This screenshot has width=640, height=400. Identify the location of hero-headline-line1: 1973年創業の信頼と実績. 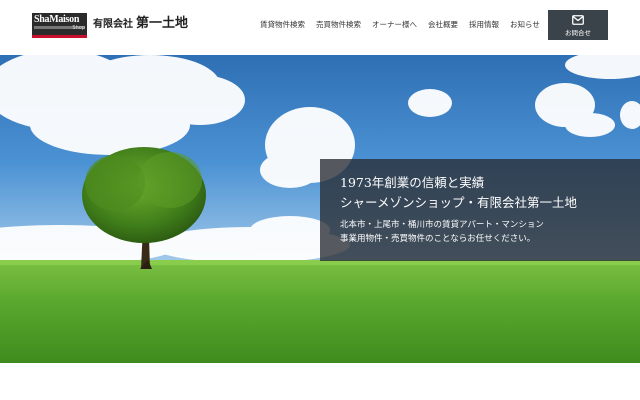
(412, 182).